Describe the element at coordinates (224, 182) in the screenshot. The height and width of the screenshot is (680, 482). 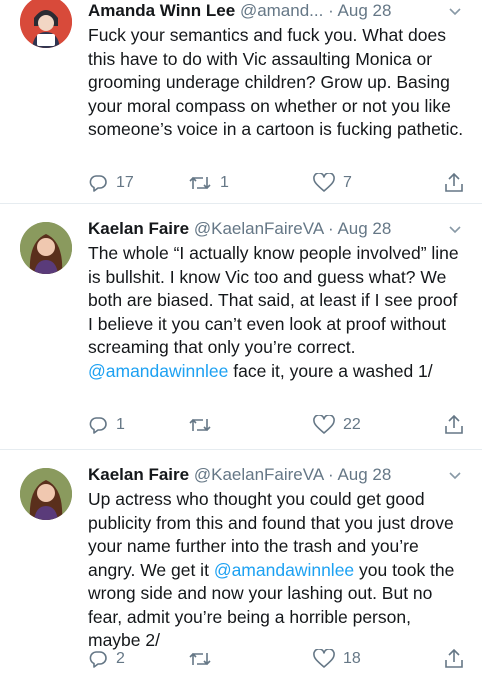
I see `retweet-count: 1` at that location.